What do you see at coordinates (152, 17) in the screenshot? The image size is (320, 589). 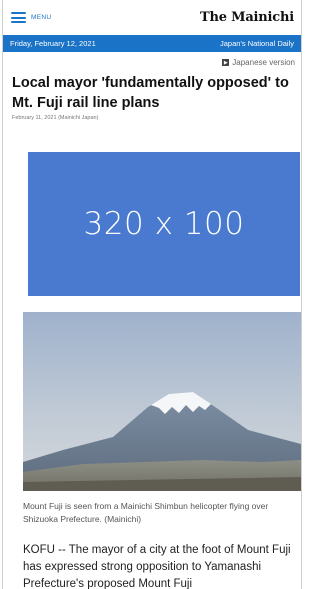 I see `top-bar: MENU The Mainichi` at bounding box center [152, 17].